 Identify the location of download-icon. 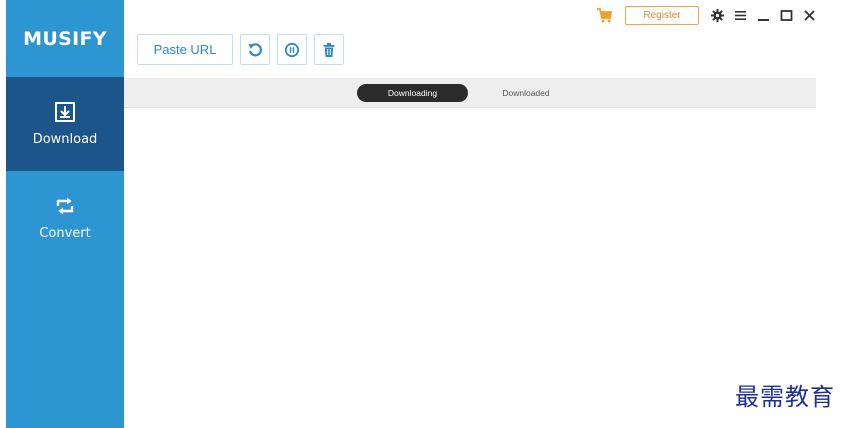
(65, 112).